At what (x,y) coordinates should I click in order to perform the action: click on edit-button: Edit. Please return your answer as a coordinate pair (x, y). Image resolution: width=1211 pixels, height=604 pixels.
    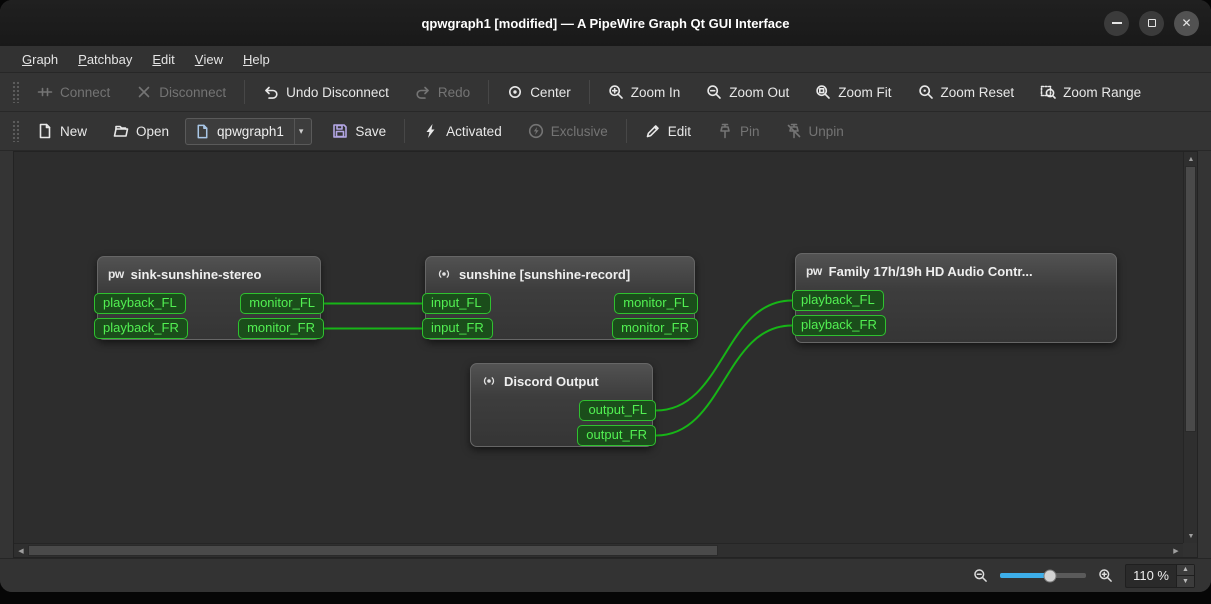
    Looking at the image, I should click on (668, 131).